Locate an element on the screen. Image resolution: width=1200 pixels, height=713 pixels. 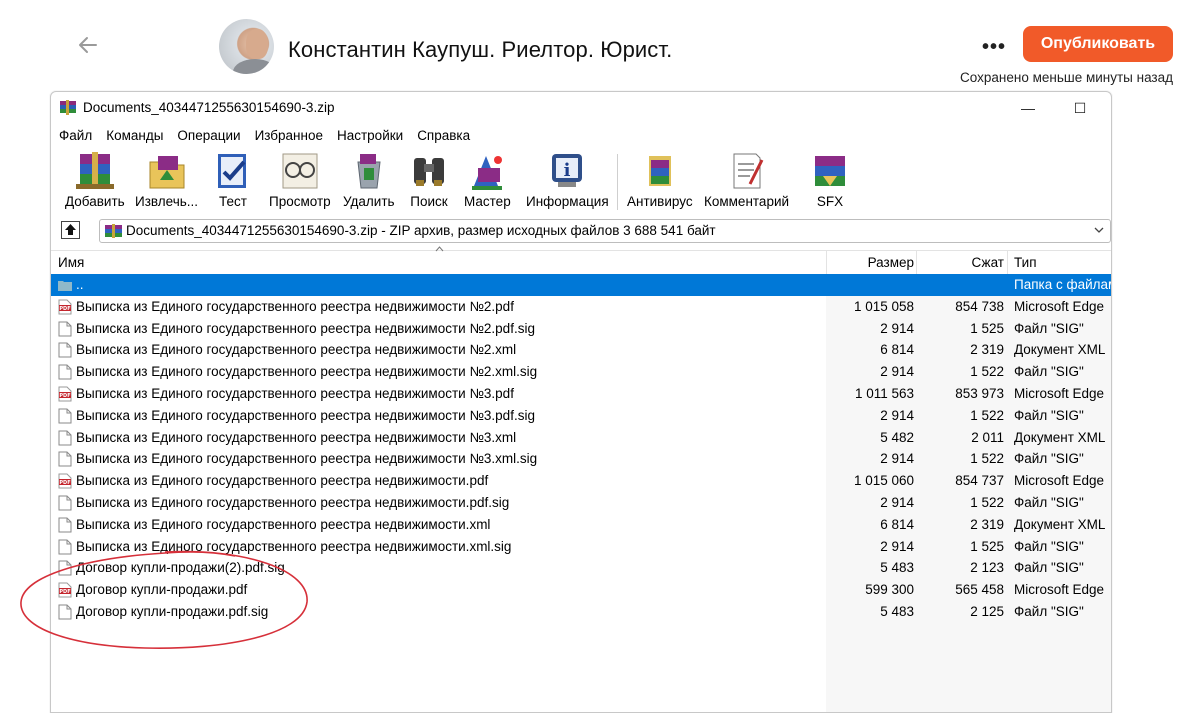
minimize-button-spacer is located at coordinates (1029, 108).